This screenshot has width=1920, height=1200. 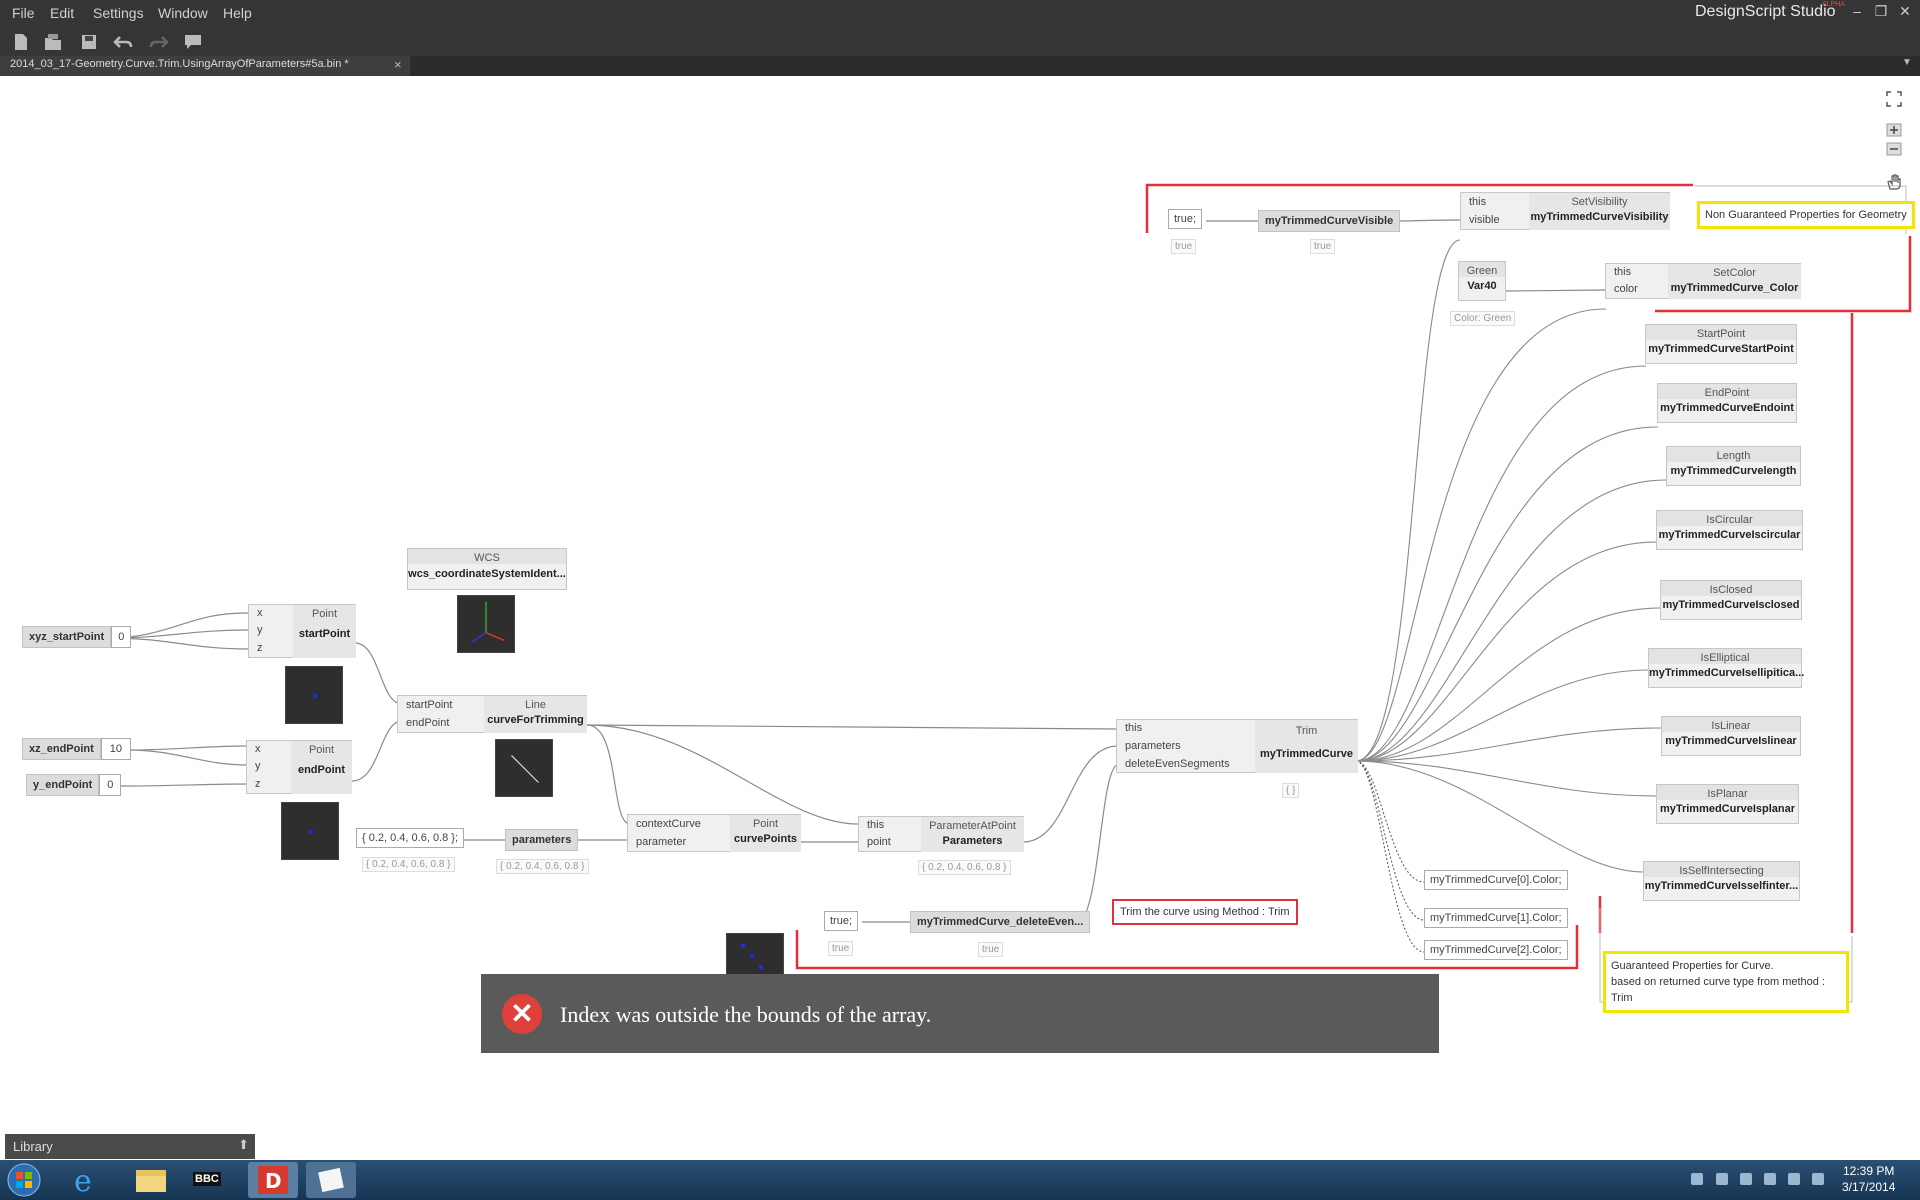 I want to click on open-file-icon, so click(x=53, y=42).